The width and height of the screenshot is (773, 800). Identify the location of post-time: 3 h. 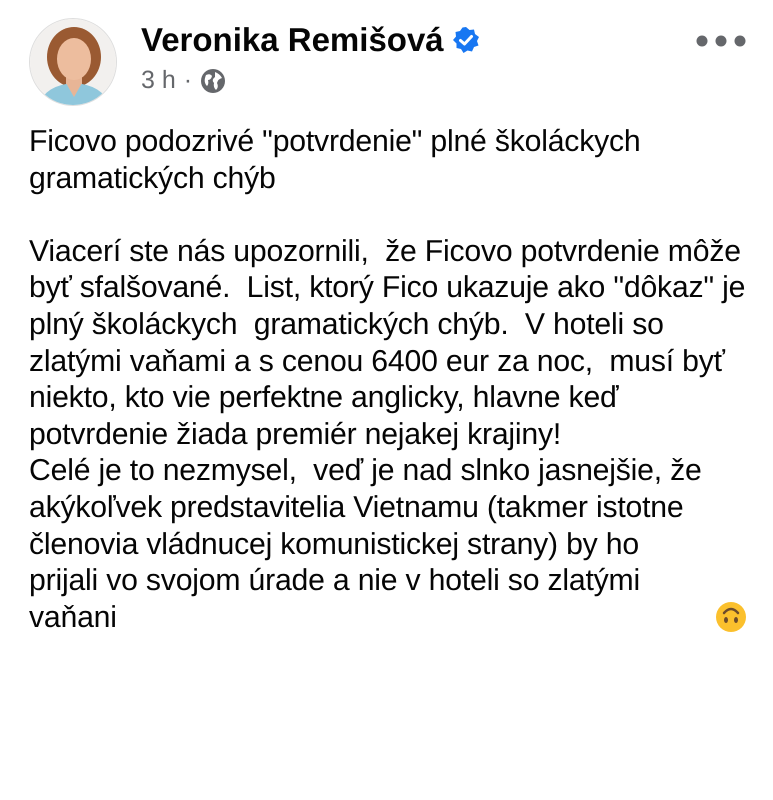
(158, 81).